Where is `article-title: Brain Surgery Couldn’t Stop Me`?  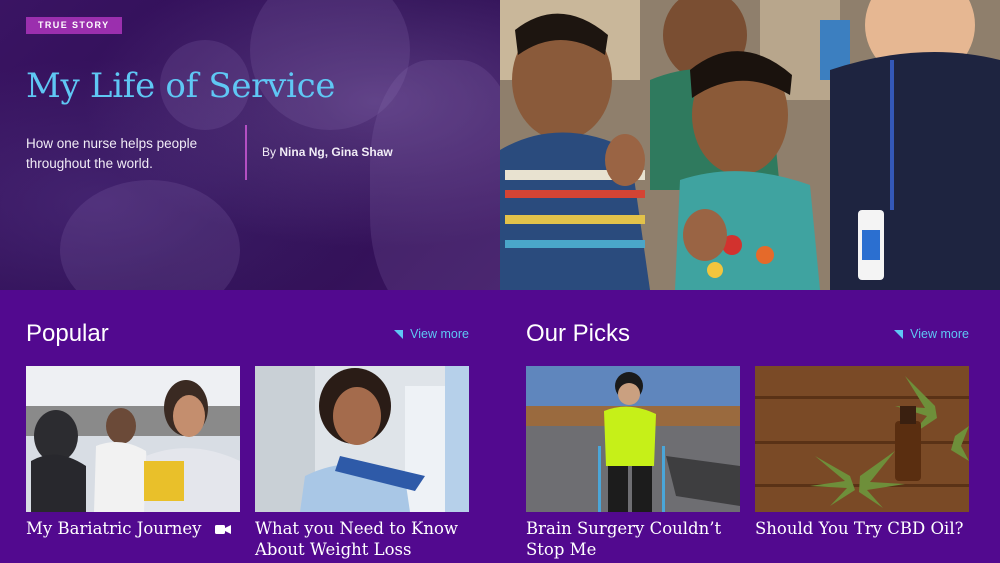
article-title: Brain Surgery Couldn’t Stop Me is located at coordinates (624, 539).